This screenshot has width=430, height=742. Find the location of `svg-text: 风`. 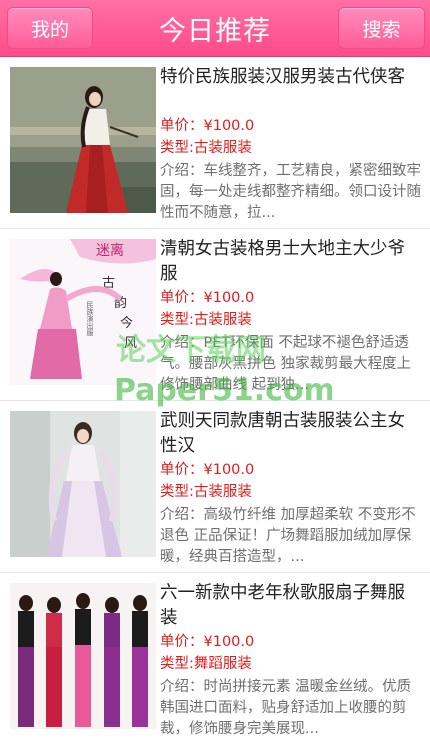

svg-text: 风 is located at coordinates (130, 343).